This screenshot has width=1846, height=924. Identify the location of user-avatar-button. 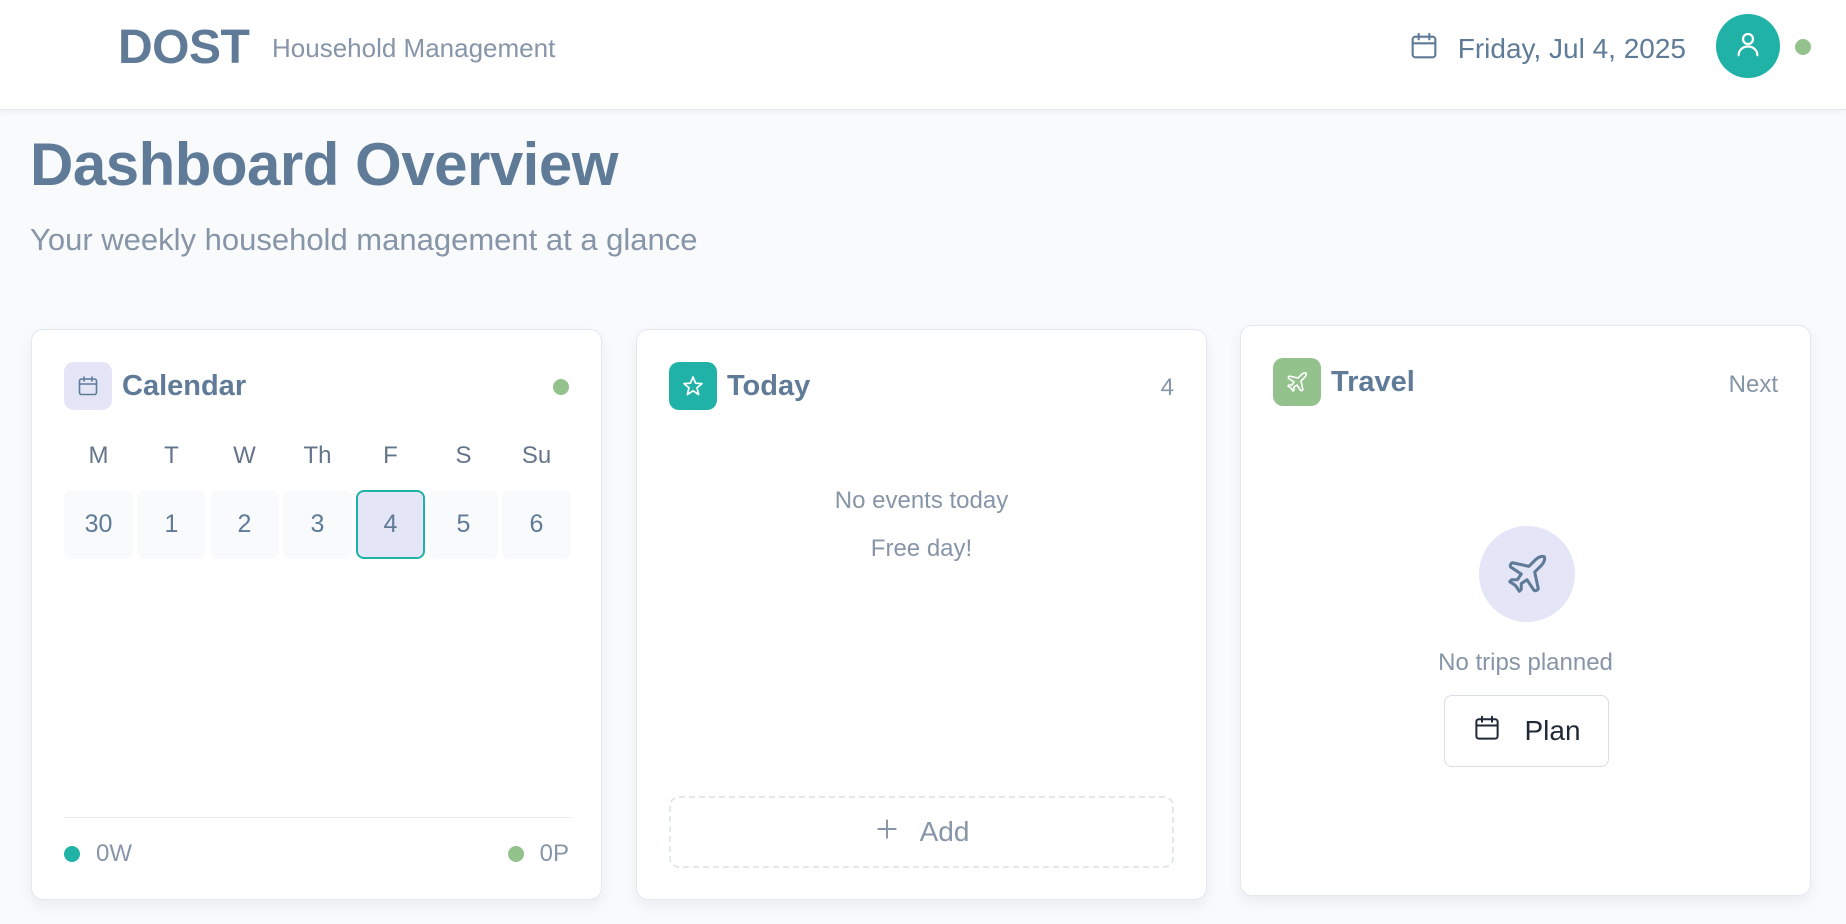
(1748, 46).